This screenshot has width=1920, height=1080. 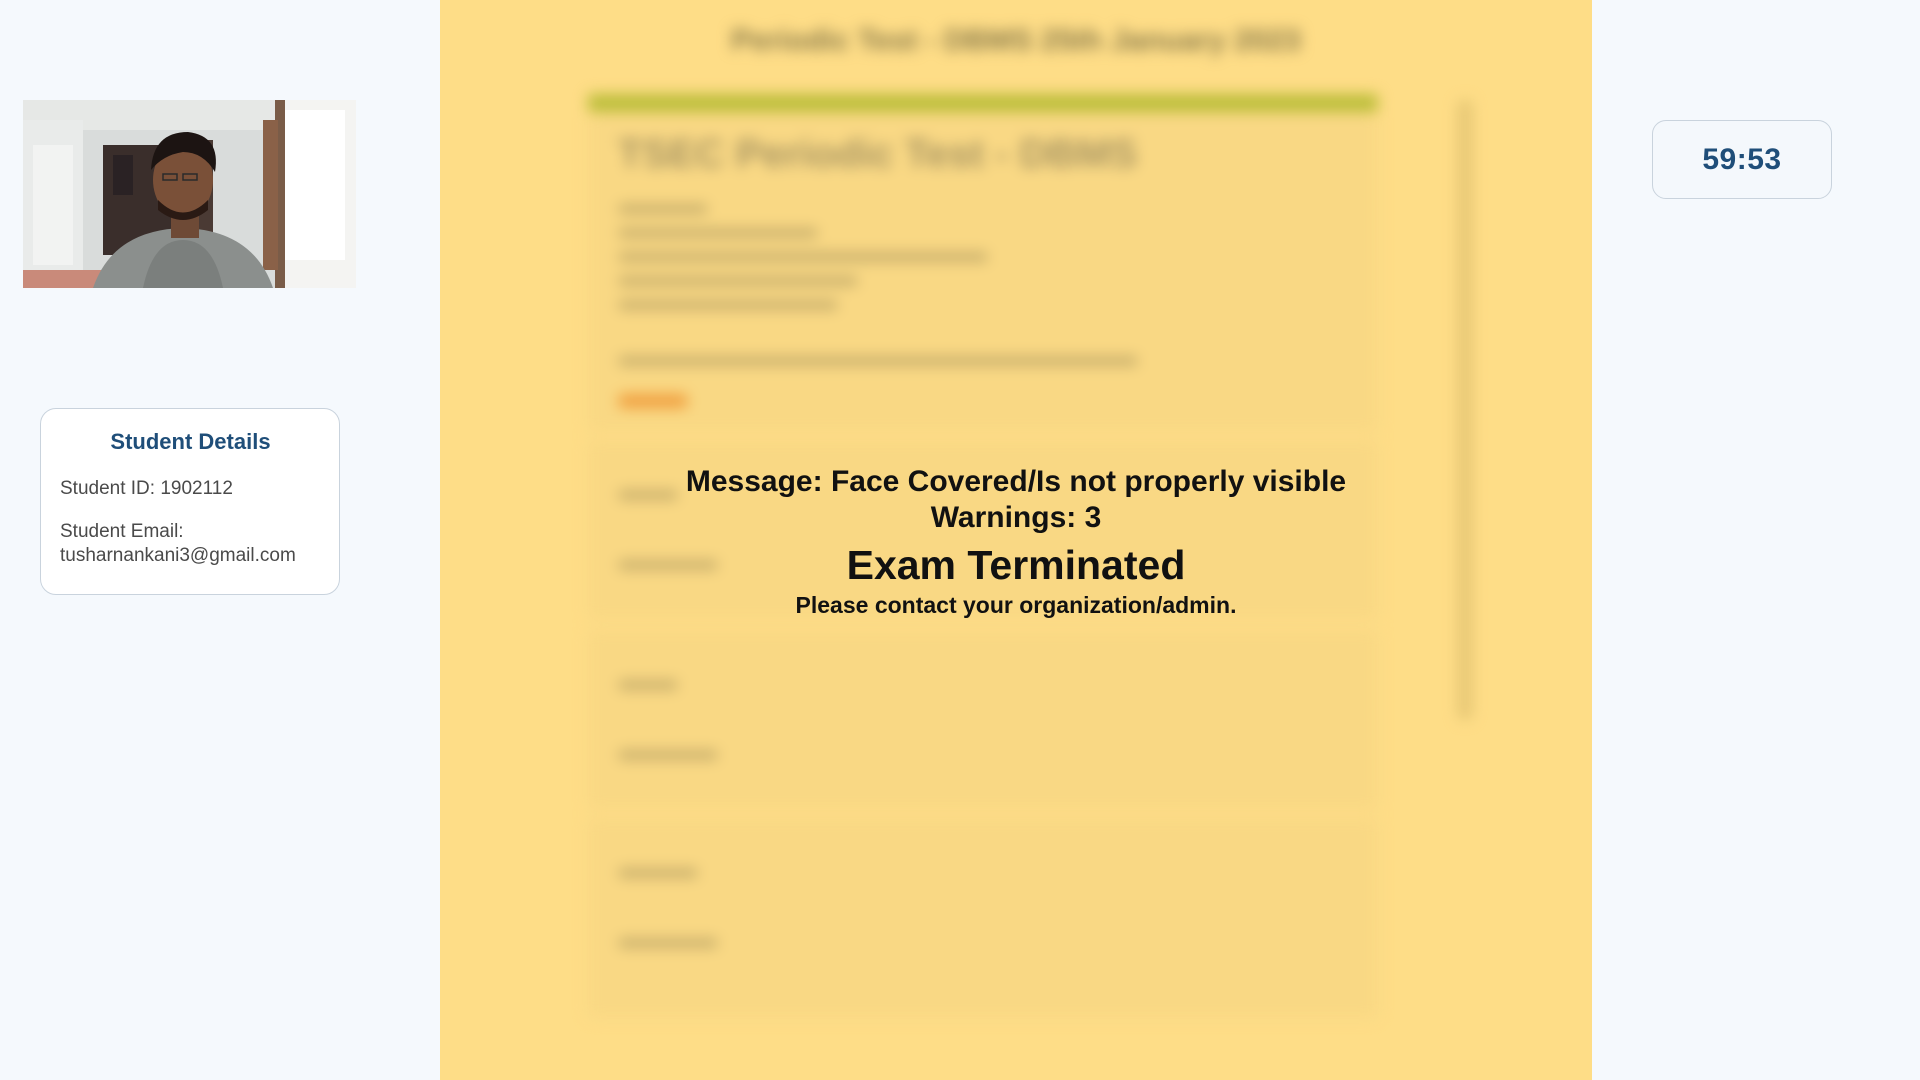 I want to click on warnings-count: Warnings: 3, so click(x=1016, y=517).